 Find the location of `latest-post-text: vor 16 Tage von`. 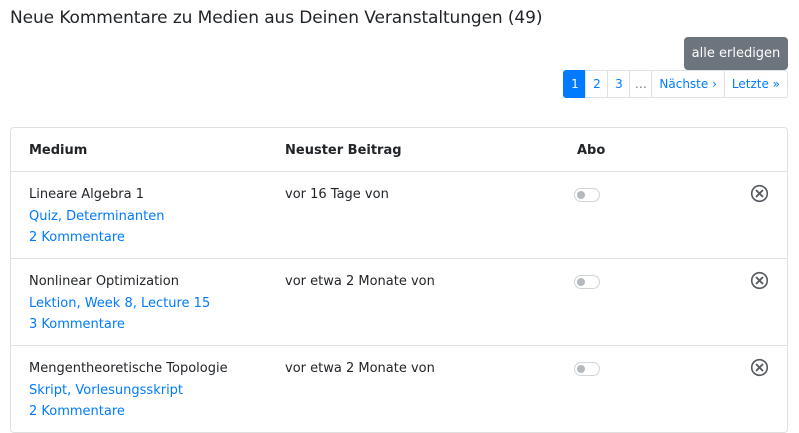

latest-post-text: vor 16 Tage von is located at coordinates (337, 194).